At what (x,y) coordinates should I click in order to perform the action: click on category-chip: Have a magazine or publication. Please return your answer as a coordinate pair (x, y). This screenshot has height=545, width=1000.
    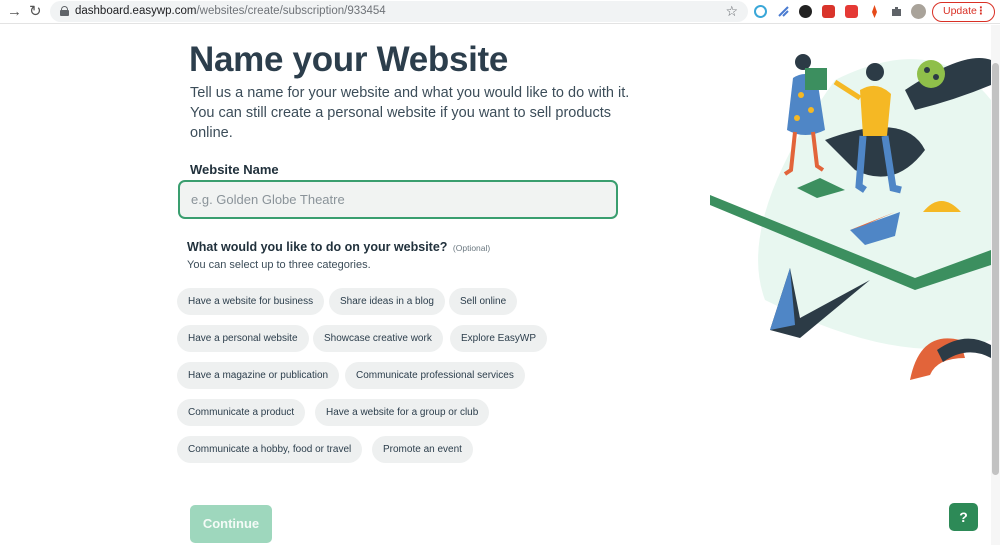
    Looking at the image, I should click on (258, 375).